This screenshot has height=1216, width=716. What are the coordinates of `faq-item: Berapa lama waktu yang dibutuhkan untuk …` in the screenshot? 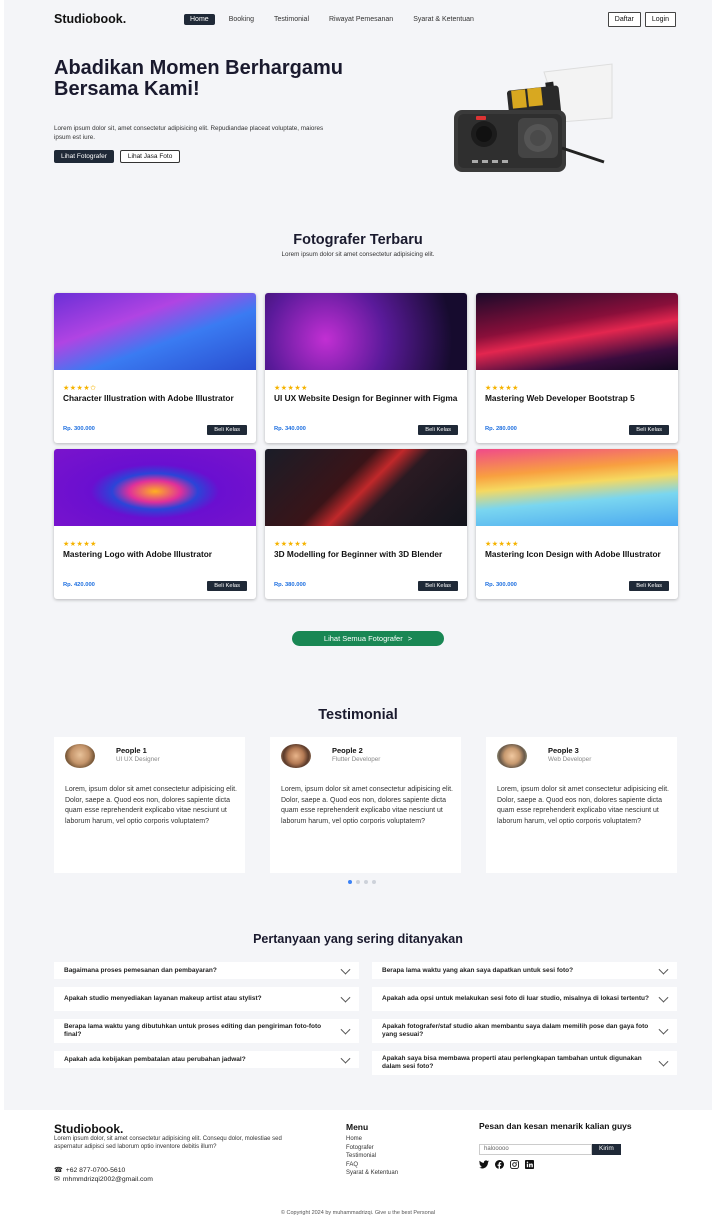 It's located at (206, 1031).